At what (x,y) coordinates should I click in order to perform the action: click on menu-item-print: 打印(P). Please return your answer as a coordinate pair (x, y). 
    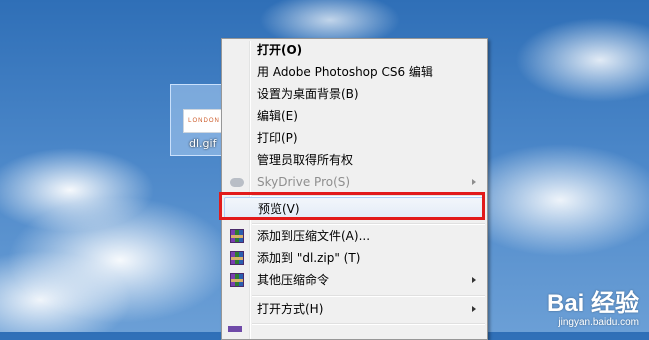
    Looking at the image, I should click on (354, 138).